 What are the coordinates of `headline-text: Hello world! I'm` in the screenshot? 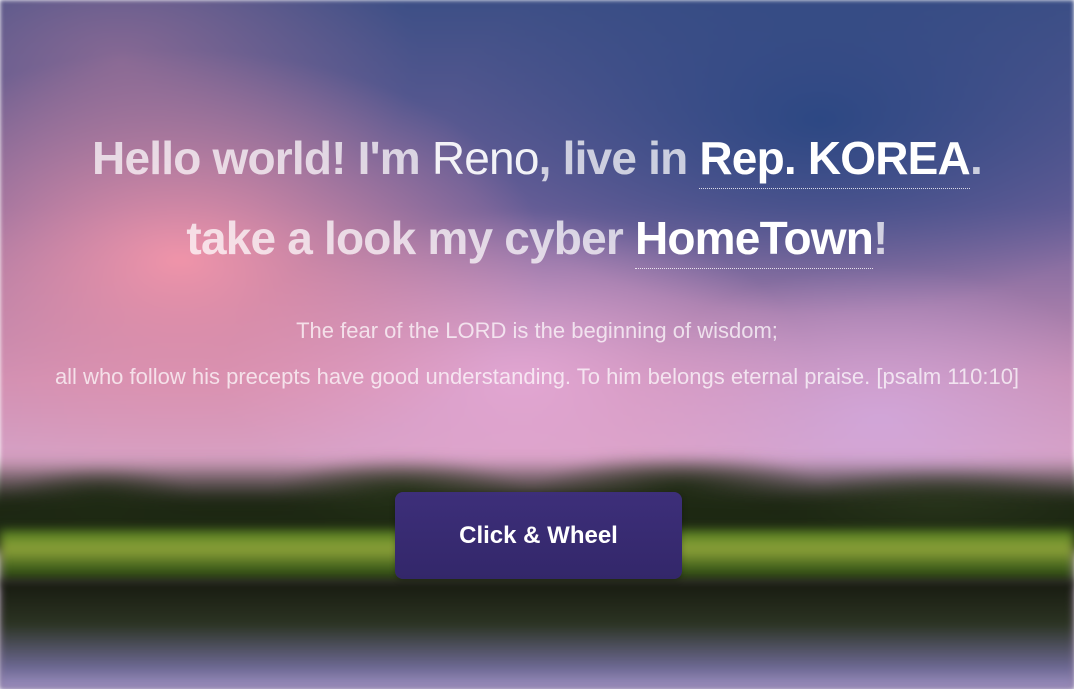 It's located at (262, 158).